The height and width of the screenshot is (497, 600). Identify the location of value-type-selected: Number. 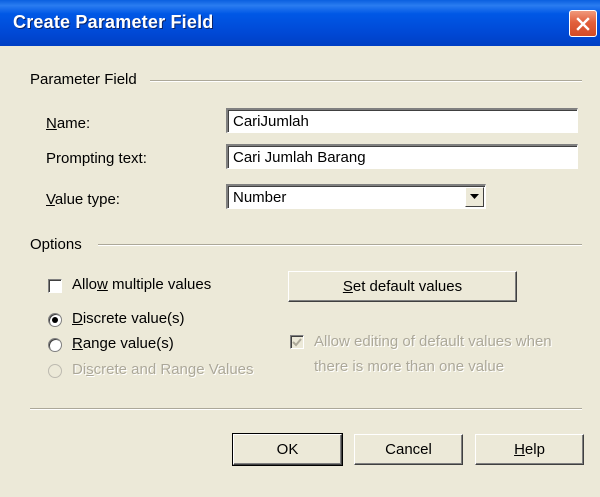
(260, 197).